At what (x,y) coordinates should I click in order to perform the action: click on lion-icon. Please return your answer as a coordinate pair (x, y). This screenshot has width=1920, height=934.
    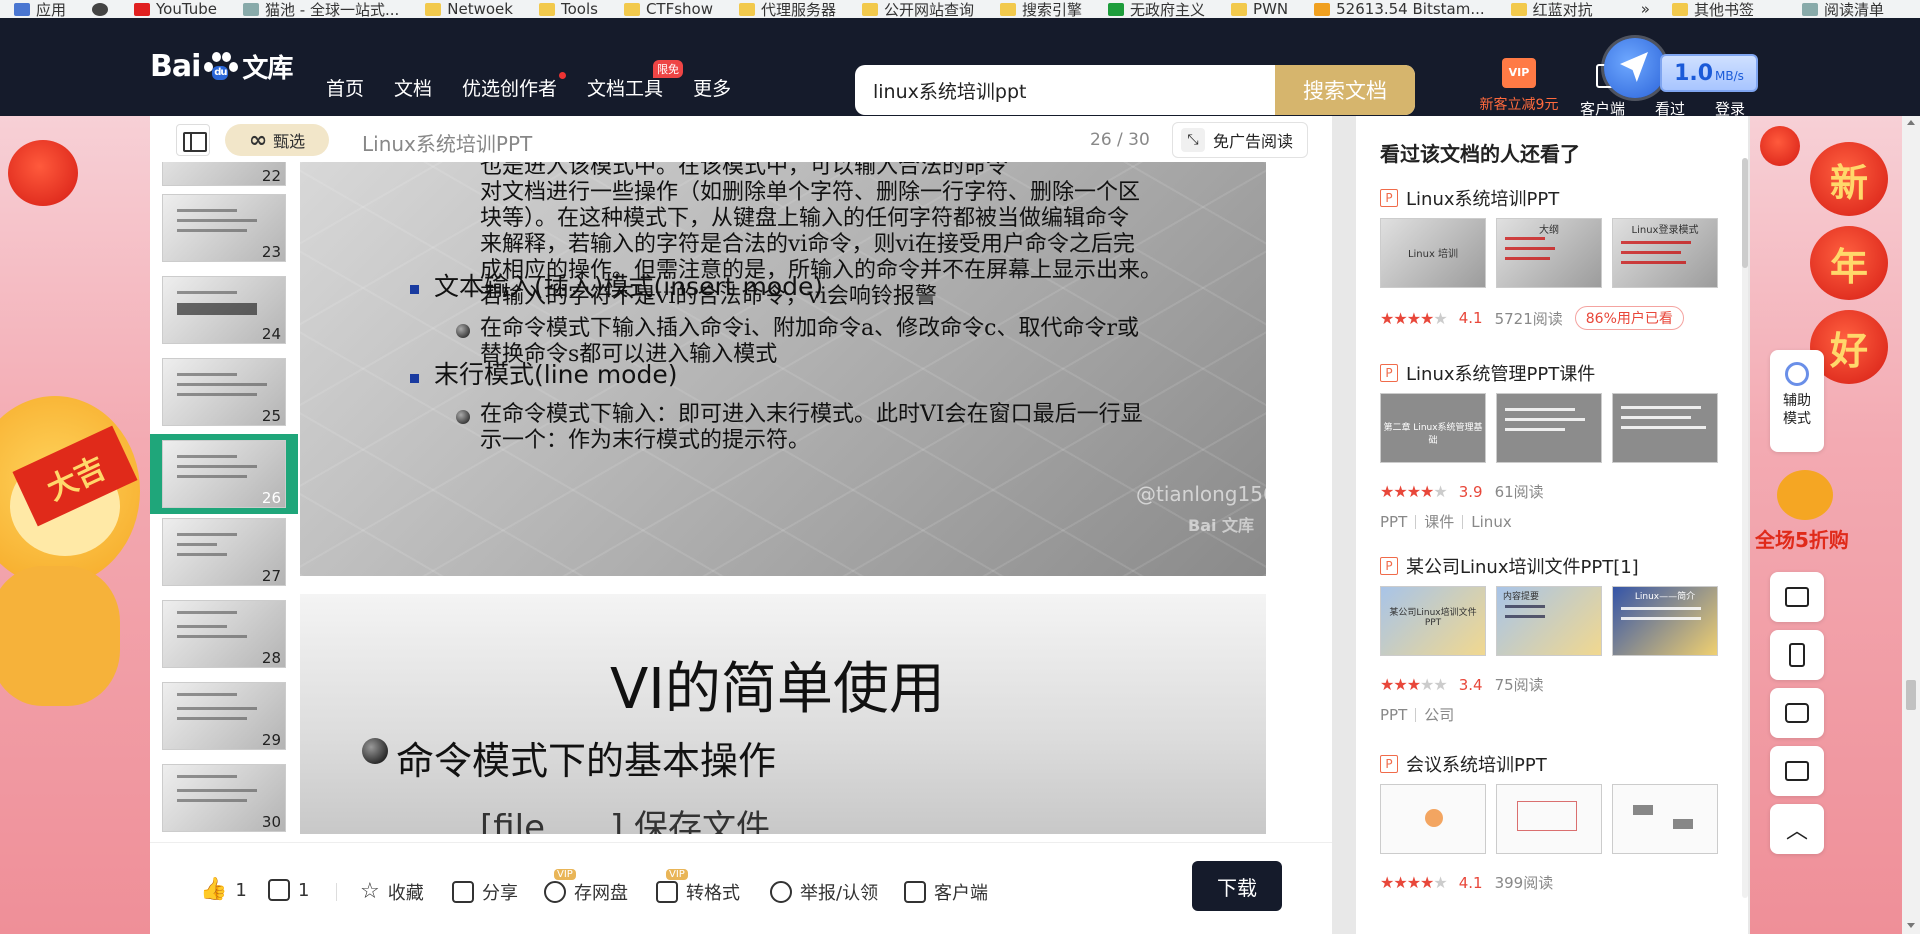
    Looking at the image, I should click on (1805, 495).